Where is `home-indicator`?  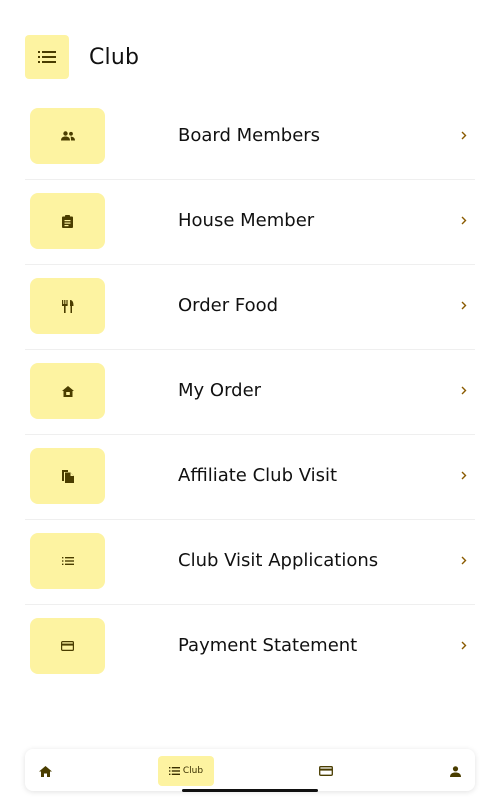 home-indicator is located at coordinates (250, 790).